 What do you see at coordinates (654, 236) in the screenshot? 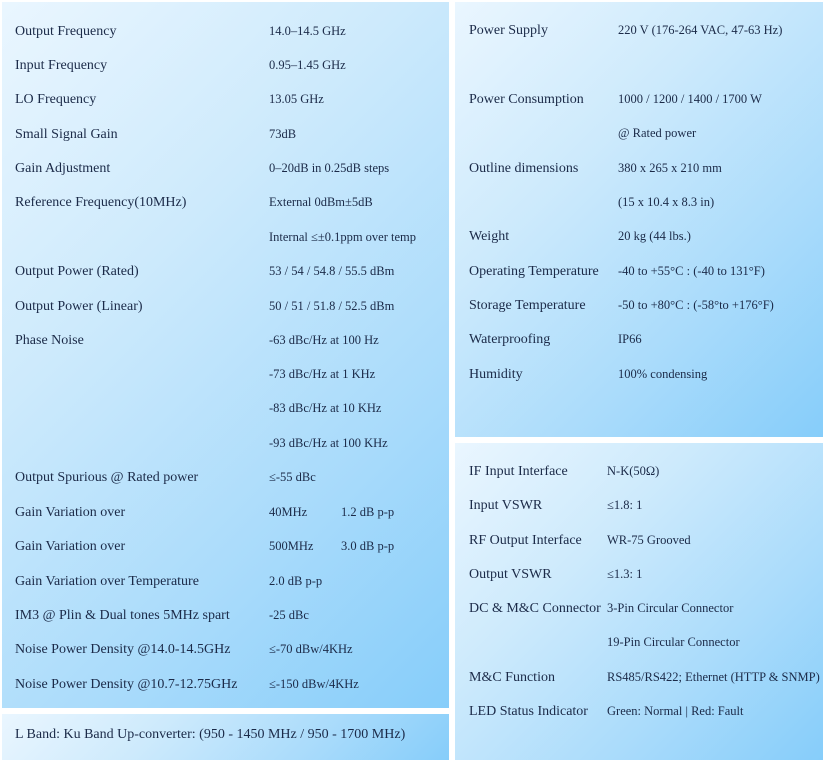
I see `spec-value: 20 kg (44 lbs.)` at bounding box center [654, 236].